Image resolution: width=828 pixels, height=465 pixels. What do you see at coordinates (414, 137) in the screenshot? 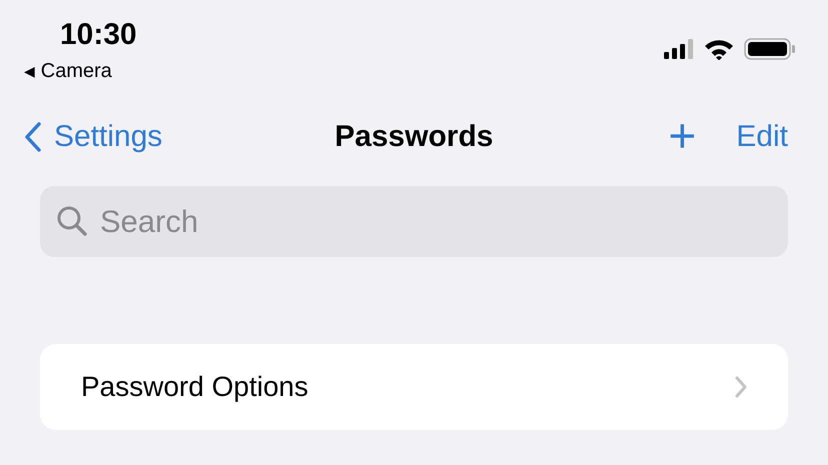
I see `page-title: Passwords` at bounding box center [414, 137].